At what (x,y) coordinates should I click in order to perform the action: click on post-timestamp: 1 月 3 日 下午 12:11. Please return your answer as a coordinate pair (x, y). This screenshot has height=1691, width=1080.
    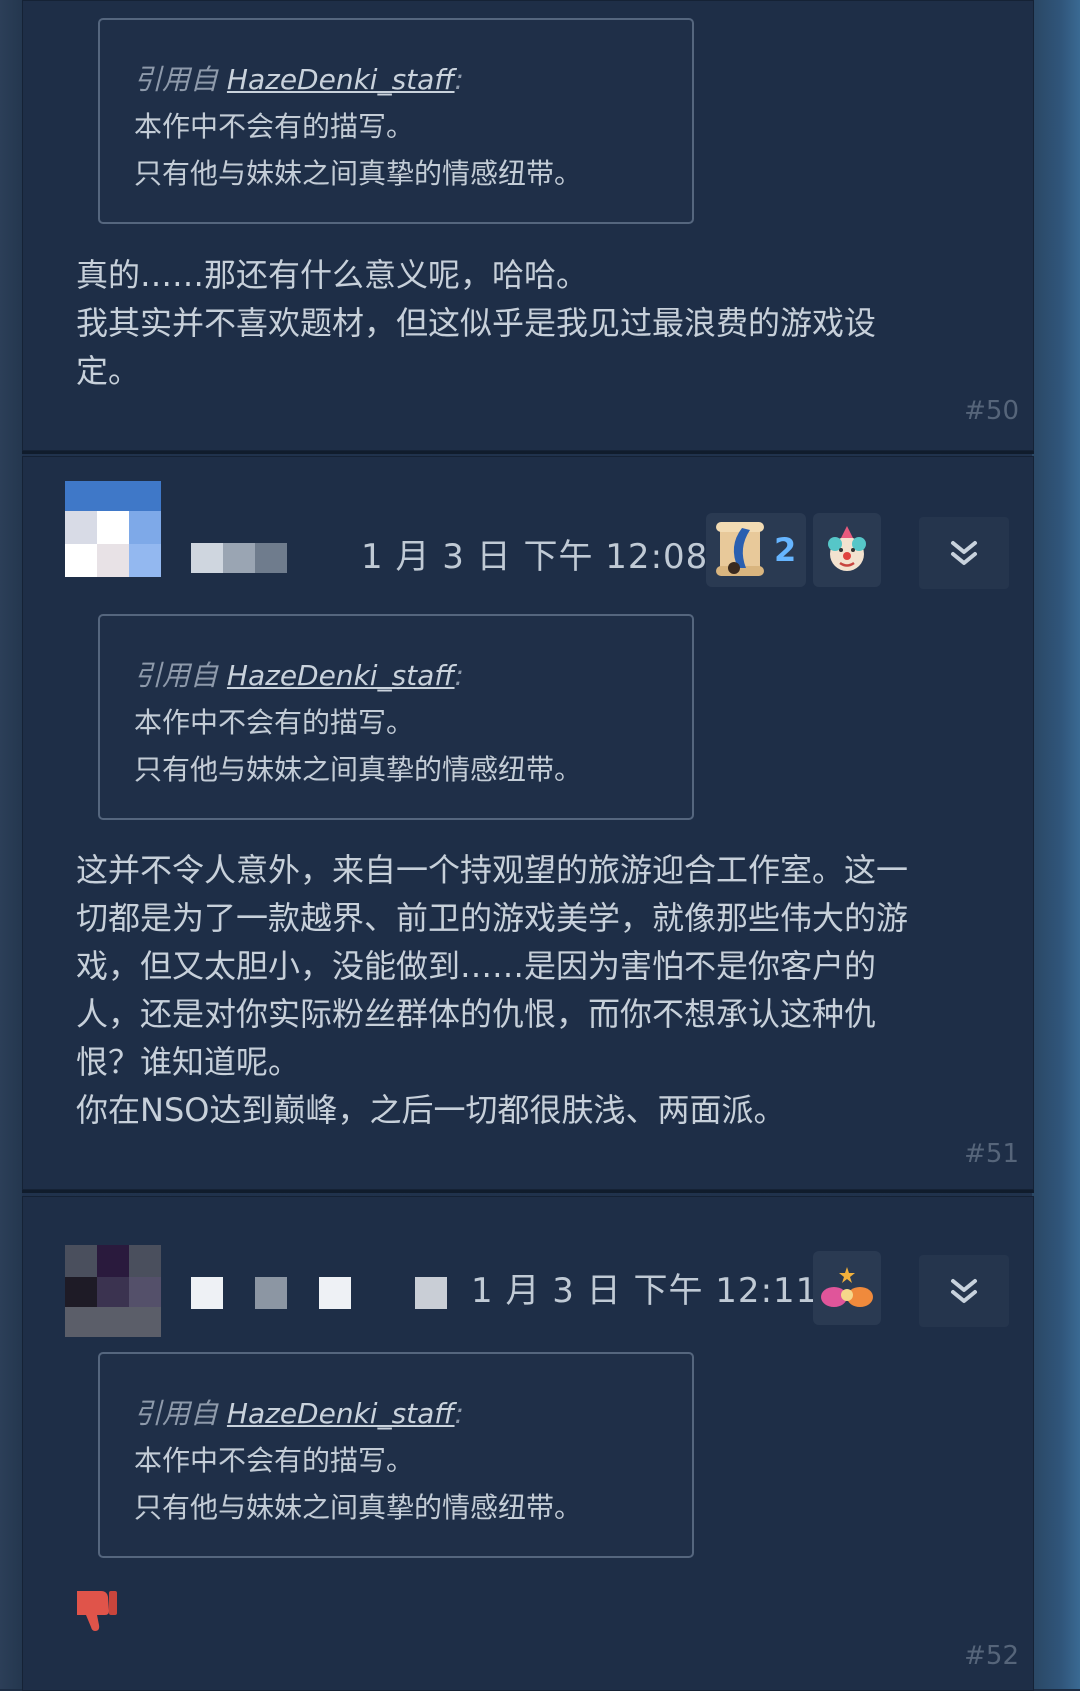
    Looking at the image, I should click on (644, 1287).